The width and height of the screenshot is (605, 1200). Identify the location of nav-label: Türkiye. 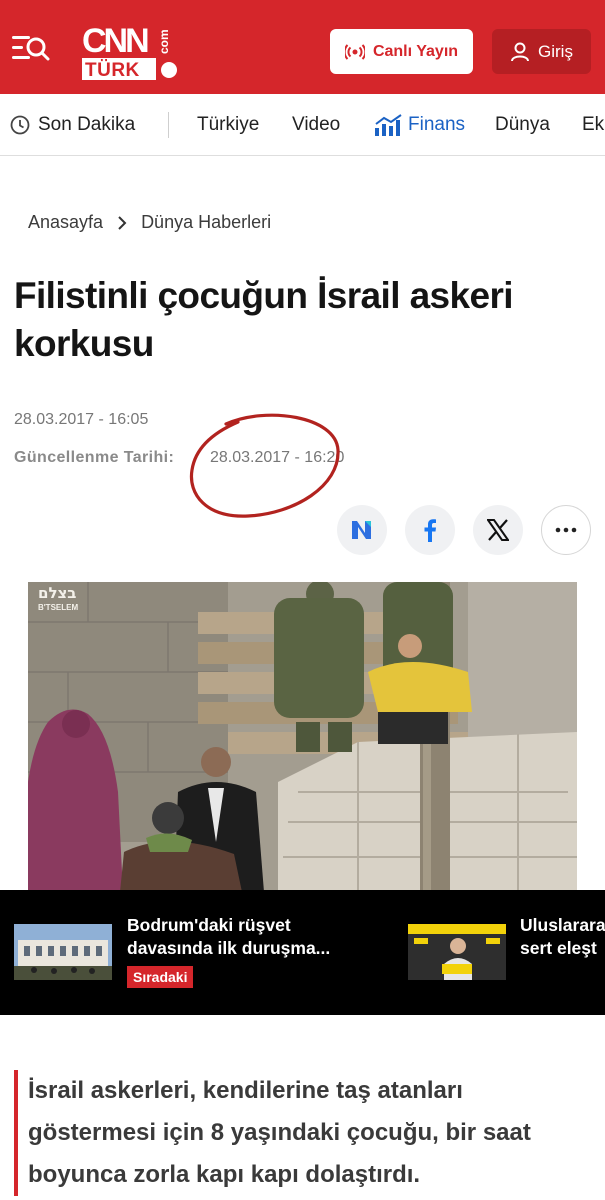
(228, 124).